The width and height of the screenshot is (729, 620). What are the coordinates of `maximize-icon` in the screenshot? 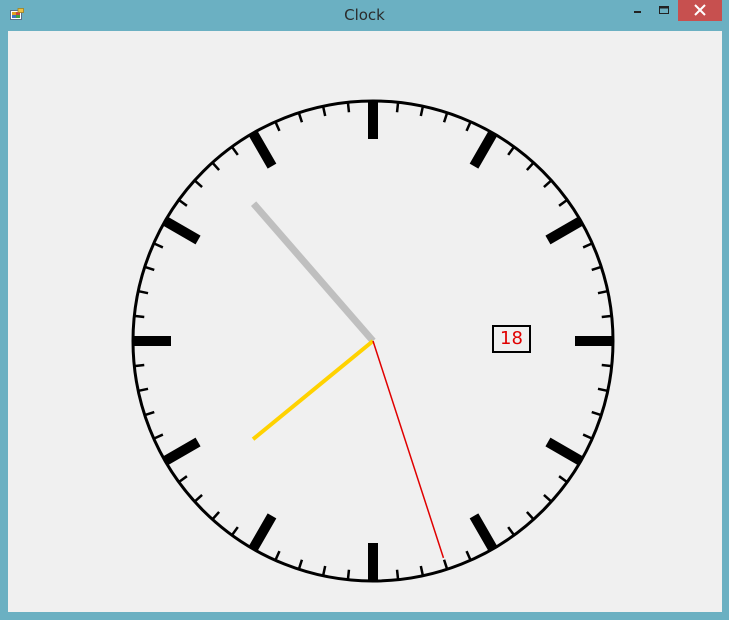 It's located at (664, 10).